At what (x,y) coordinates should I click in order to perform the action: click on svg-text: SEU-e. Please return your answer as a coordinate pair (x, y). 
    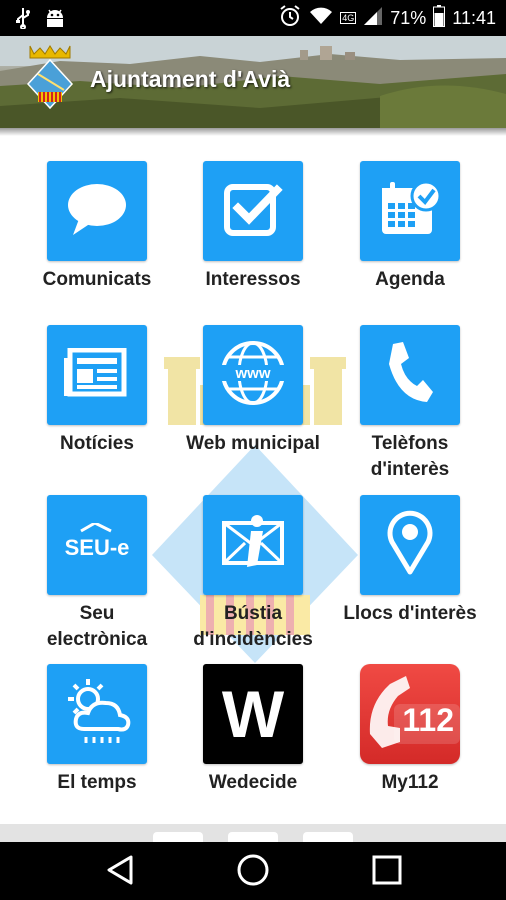
    Looking at the image, I should click on (97, 547).